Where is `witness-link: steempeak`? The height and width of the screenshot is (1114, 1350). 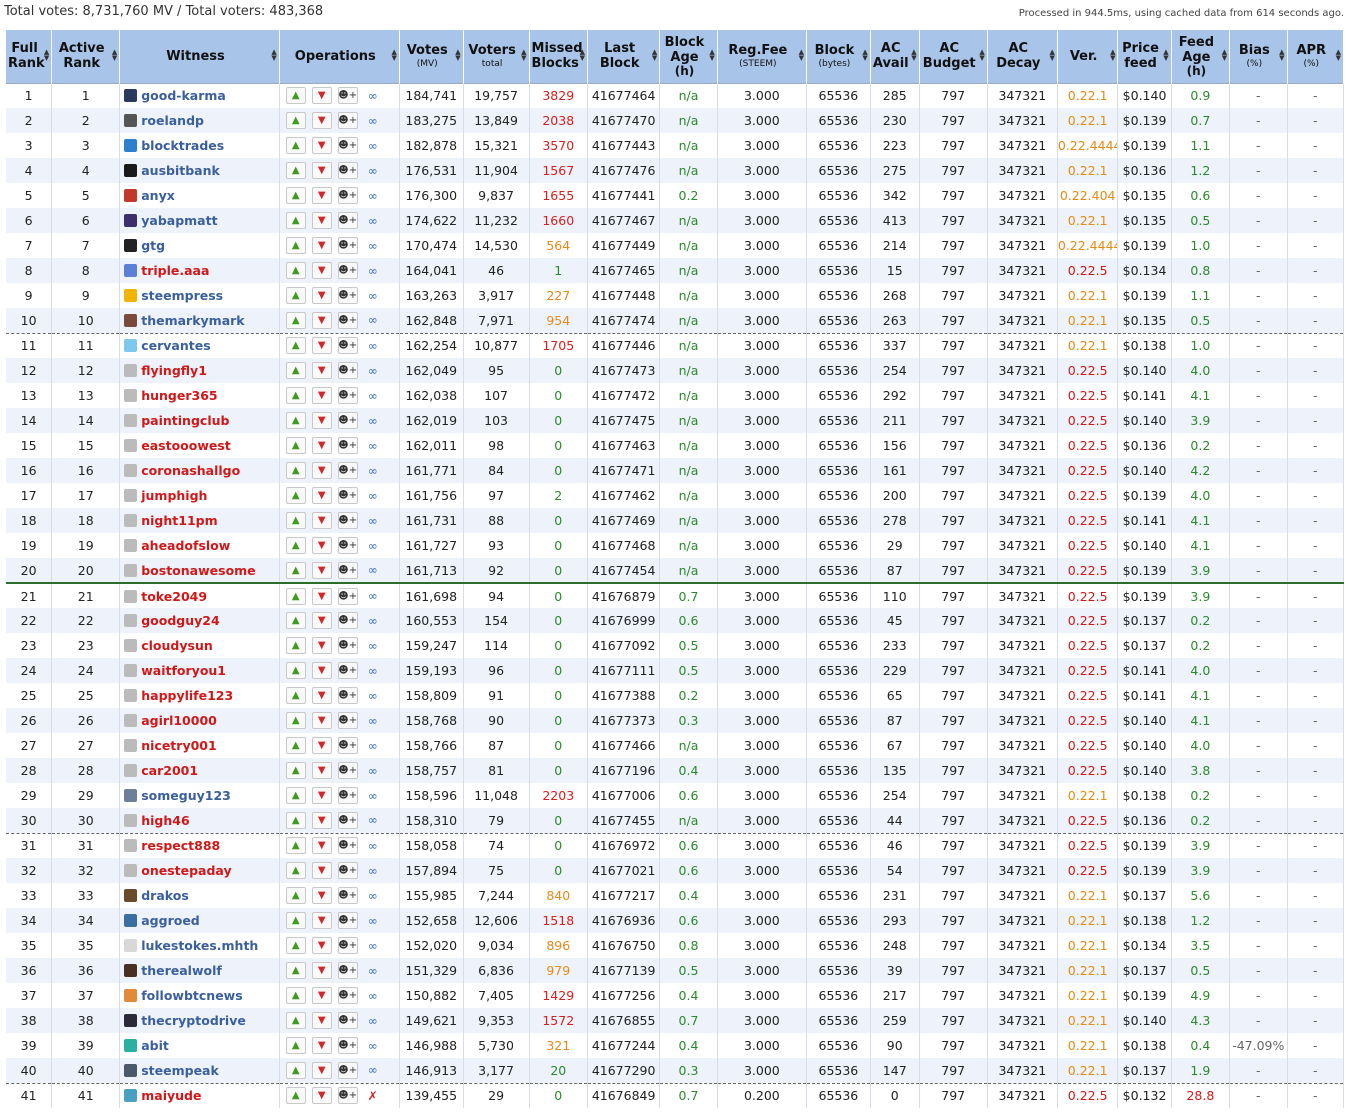 witness-link: steempeak is located at coordinates (180, 1070).